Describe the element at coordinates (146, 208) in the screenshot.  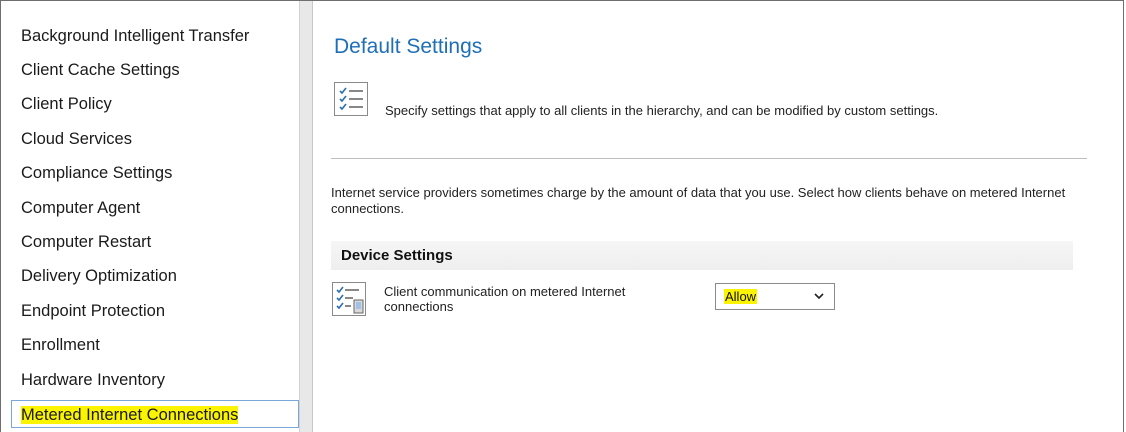
I see `sidebar-item-computer-agent: Computer Agent` at that location.